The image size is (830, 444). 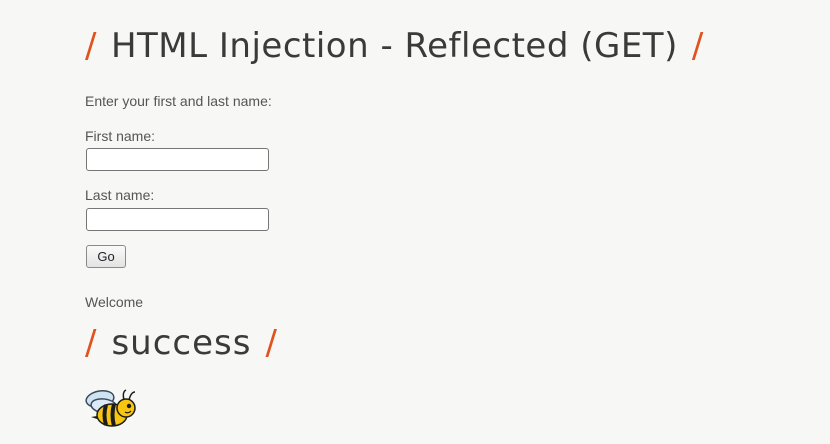 I want to click on injected-heading: / success /, so click(x=181, y=343).